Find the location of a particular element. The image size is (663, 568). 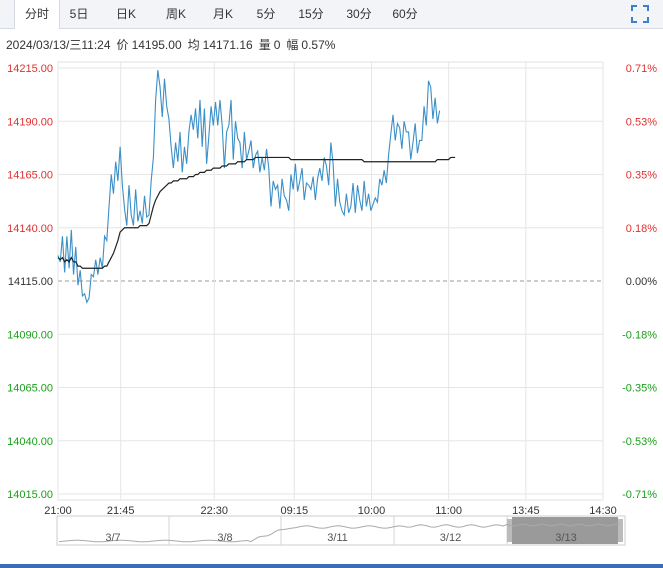

navigator-handle-left is located at coordinates (509, 530).